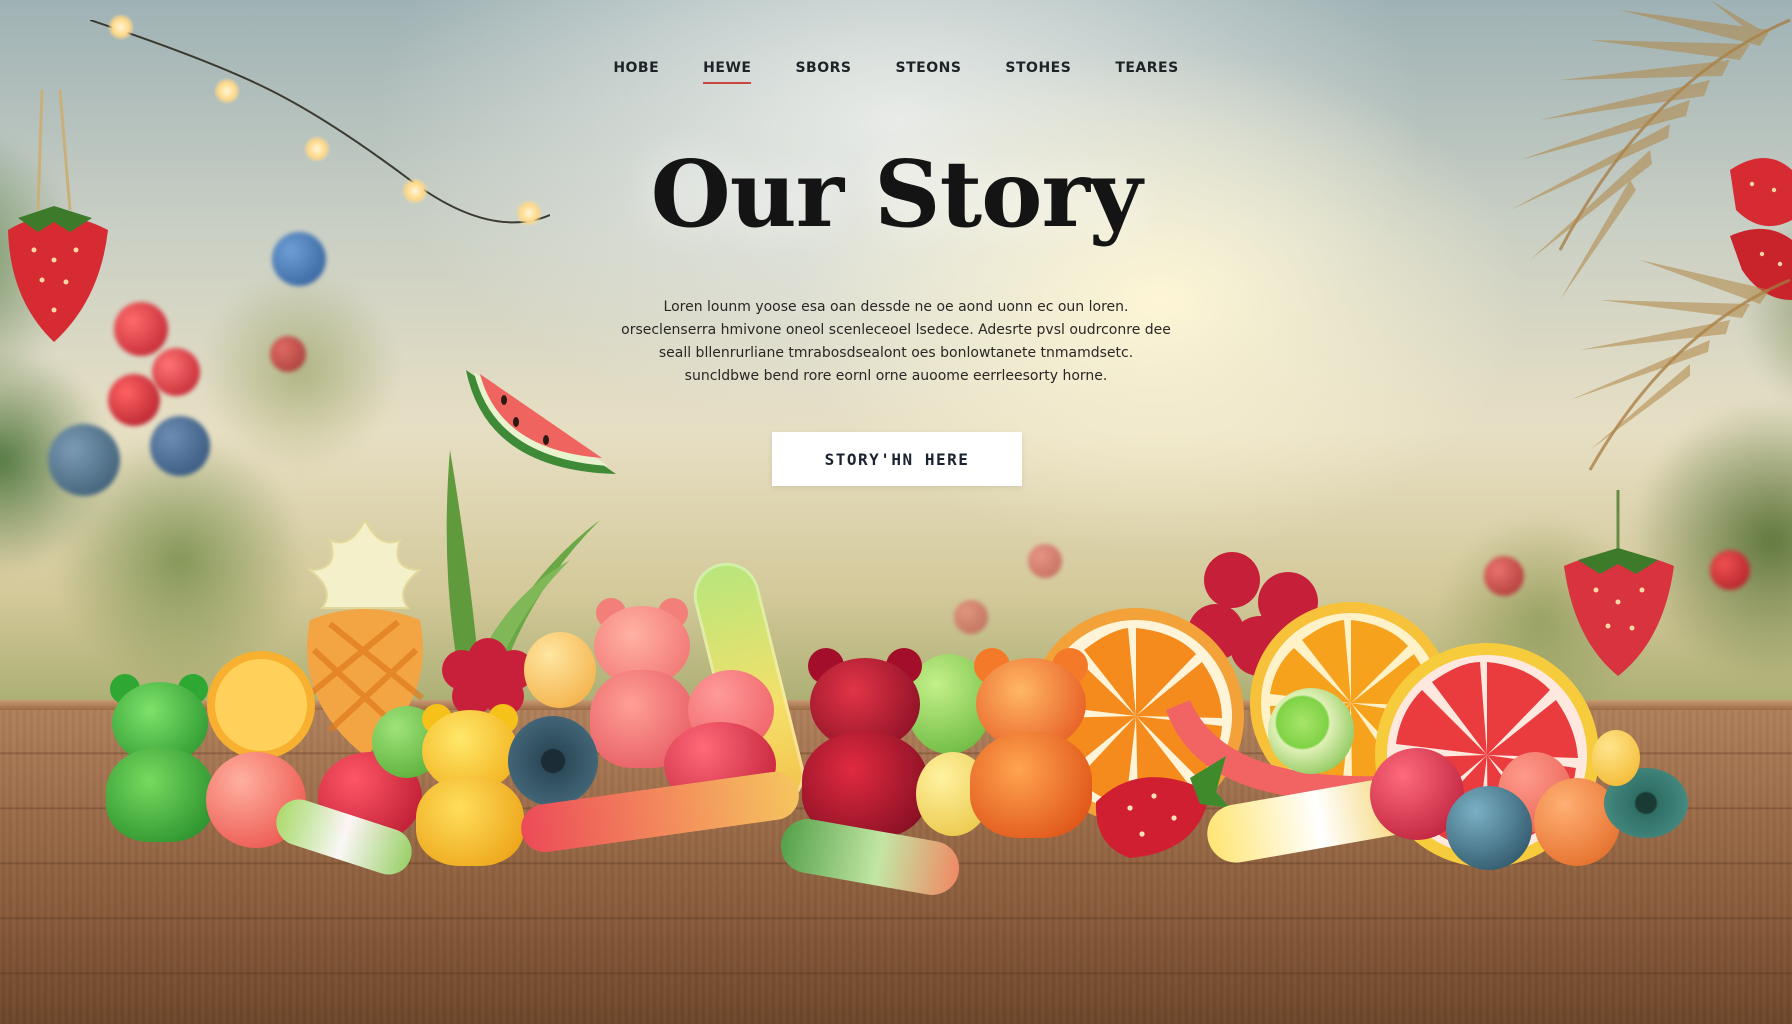 This screenshot has height=1024, width=1792. What do you see at coordinates (929, 72) in the screenshot?
I see `nav-item-steons: STEONS` at bounding box center [929, 72].